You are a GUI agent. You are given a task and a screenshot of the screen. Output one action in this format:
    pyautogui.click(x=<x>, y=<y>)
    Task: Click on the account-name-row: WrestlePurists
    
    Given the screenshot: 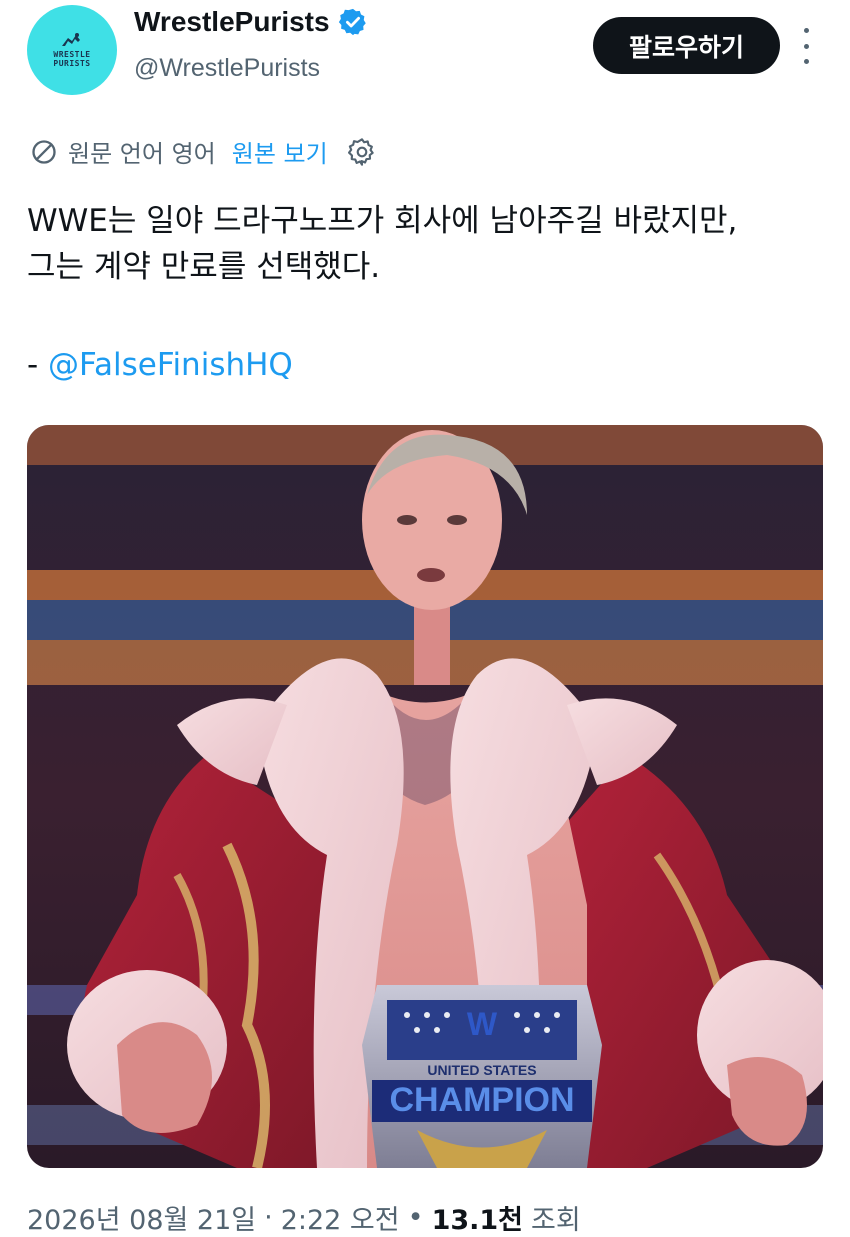 What is the action you would take?
    pyautogui.click(x=251, y=22)
    